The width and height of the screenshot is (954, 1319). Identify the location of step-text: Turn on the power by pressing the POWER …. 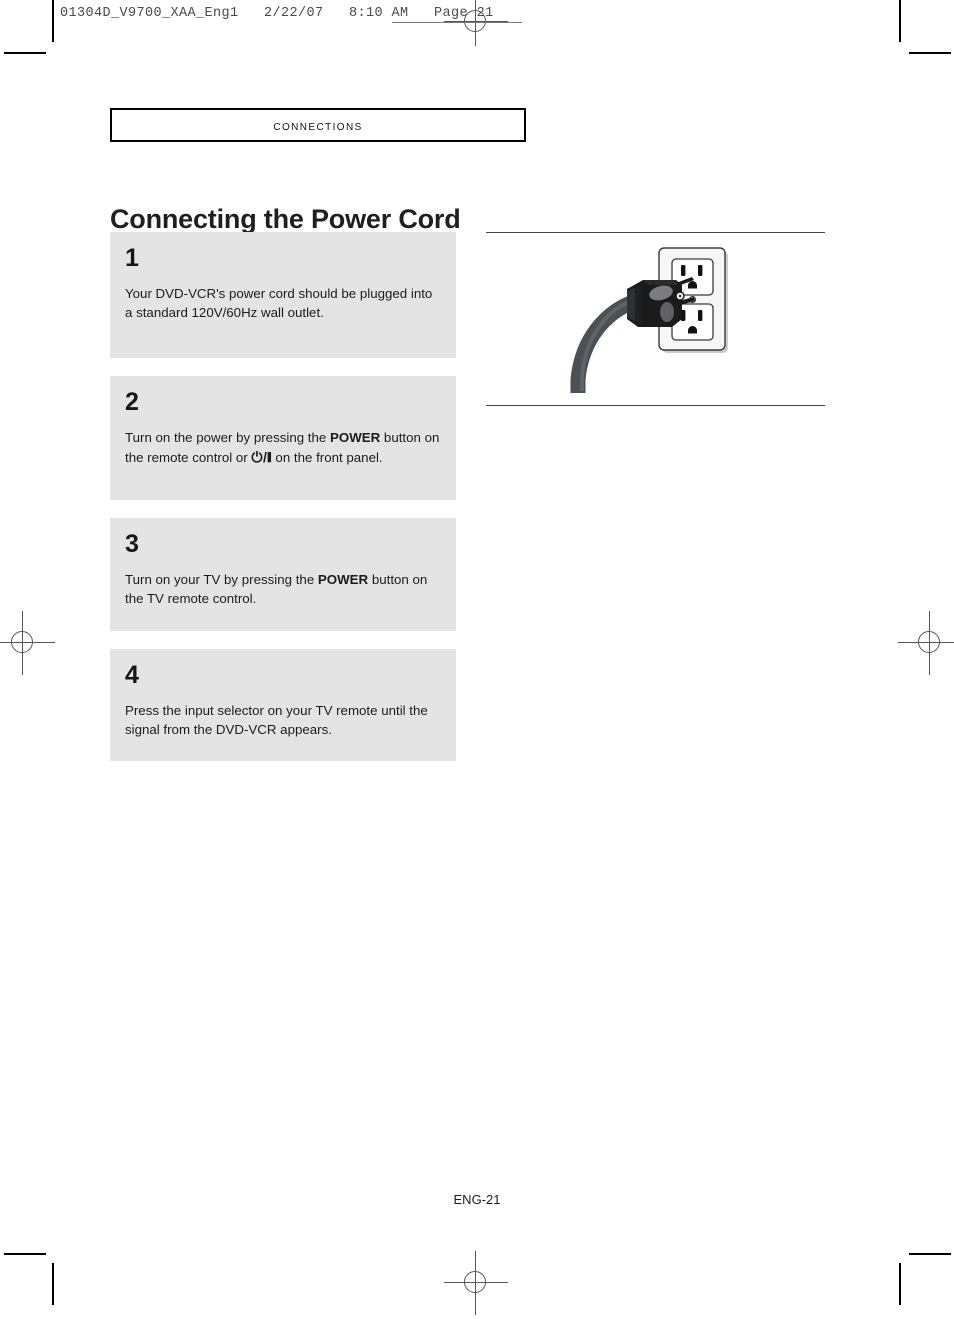
(283, 448).